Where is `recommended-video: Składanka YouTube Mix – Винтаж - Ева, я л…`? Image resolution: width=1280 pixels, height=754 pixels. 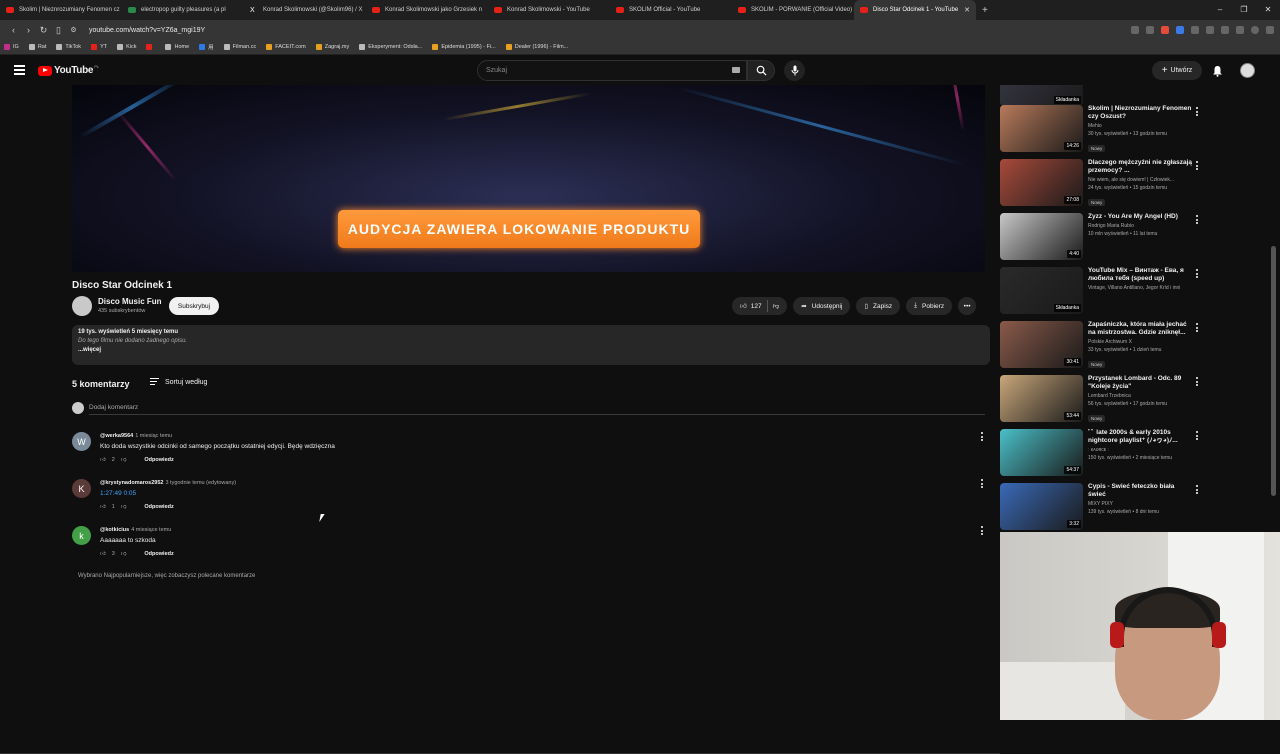
recommended-video: Składanka YouTube Mix – Винтаж - Ева, я л… is located at coordinates (1135, 292).